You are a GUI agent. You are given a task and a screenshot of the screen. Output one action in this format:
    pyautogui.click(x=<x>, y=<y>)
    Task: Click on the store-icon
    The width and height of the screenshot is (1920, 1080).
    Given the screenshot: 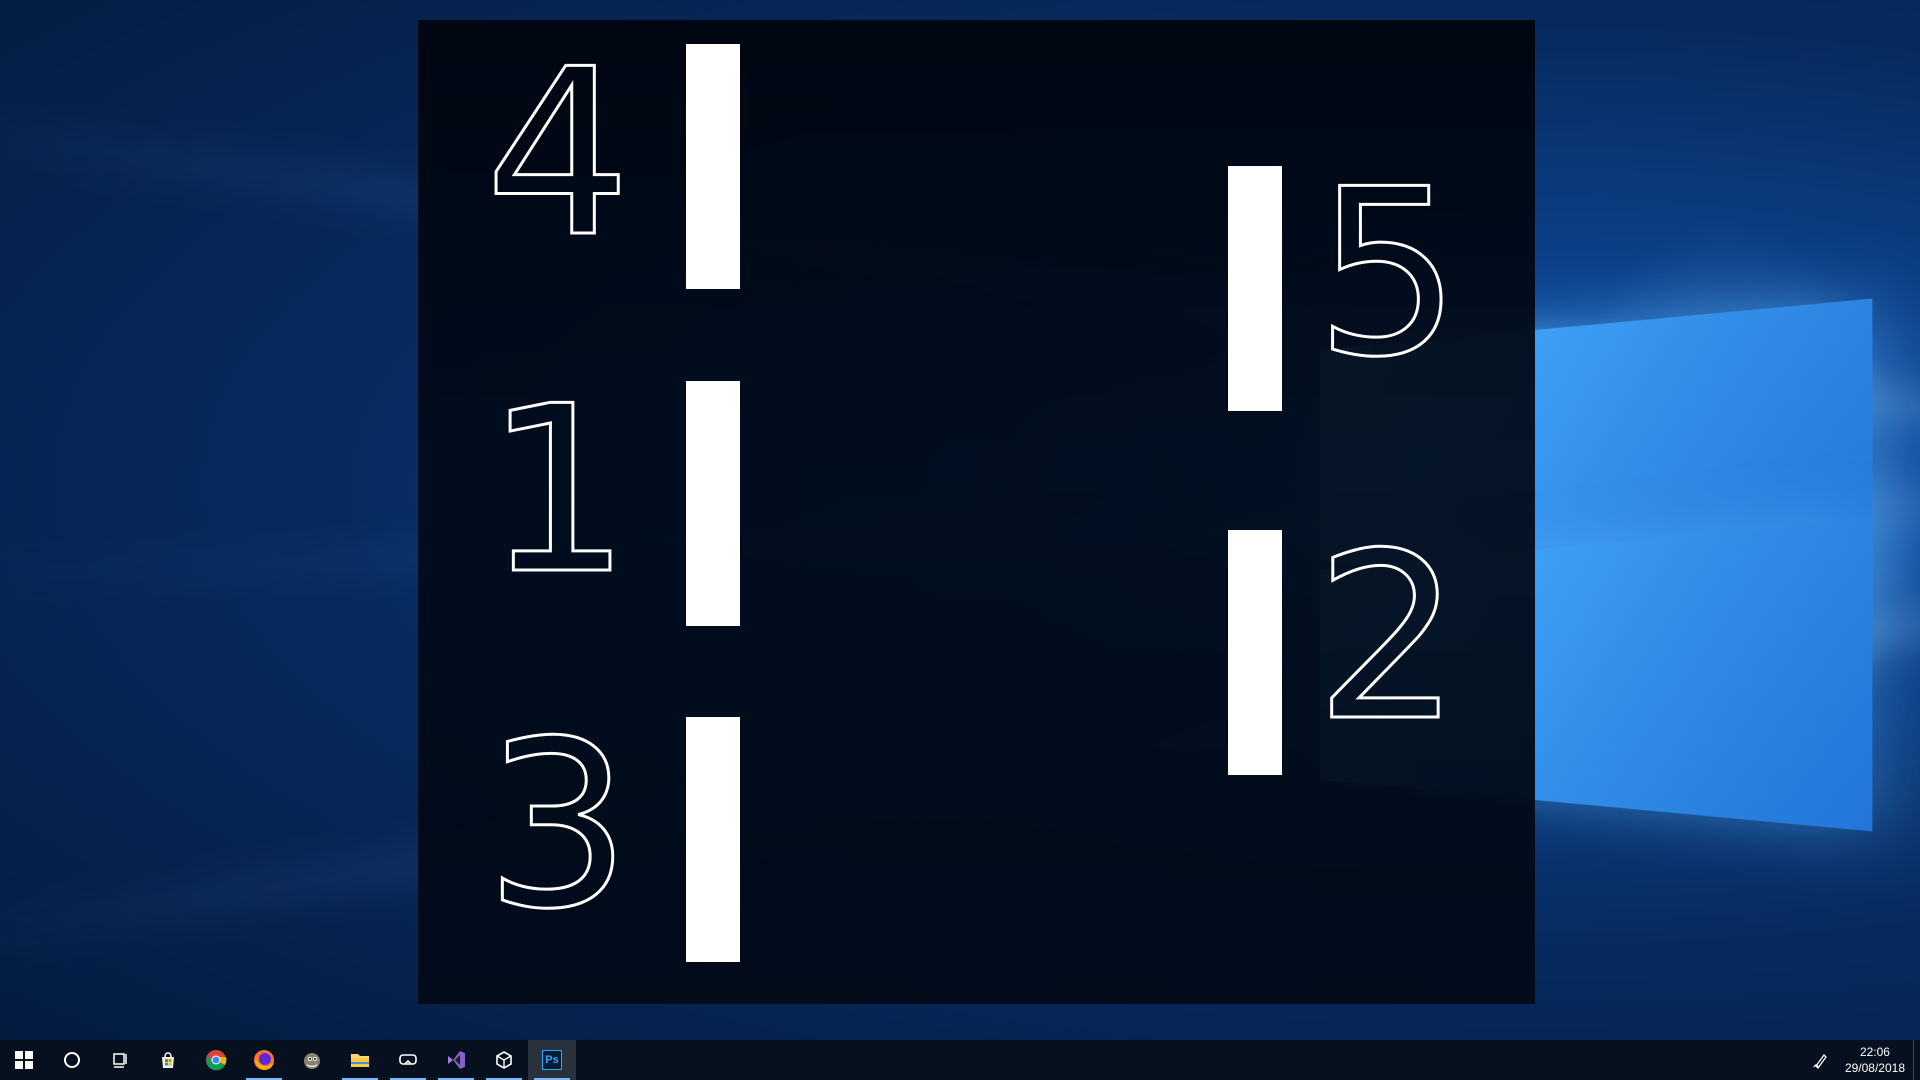 What is the action you would take?
    pyautogui.click(x=168, y=1060)
    